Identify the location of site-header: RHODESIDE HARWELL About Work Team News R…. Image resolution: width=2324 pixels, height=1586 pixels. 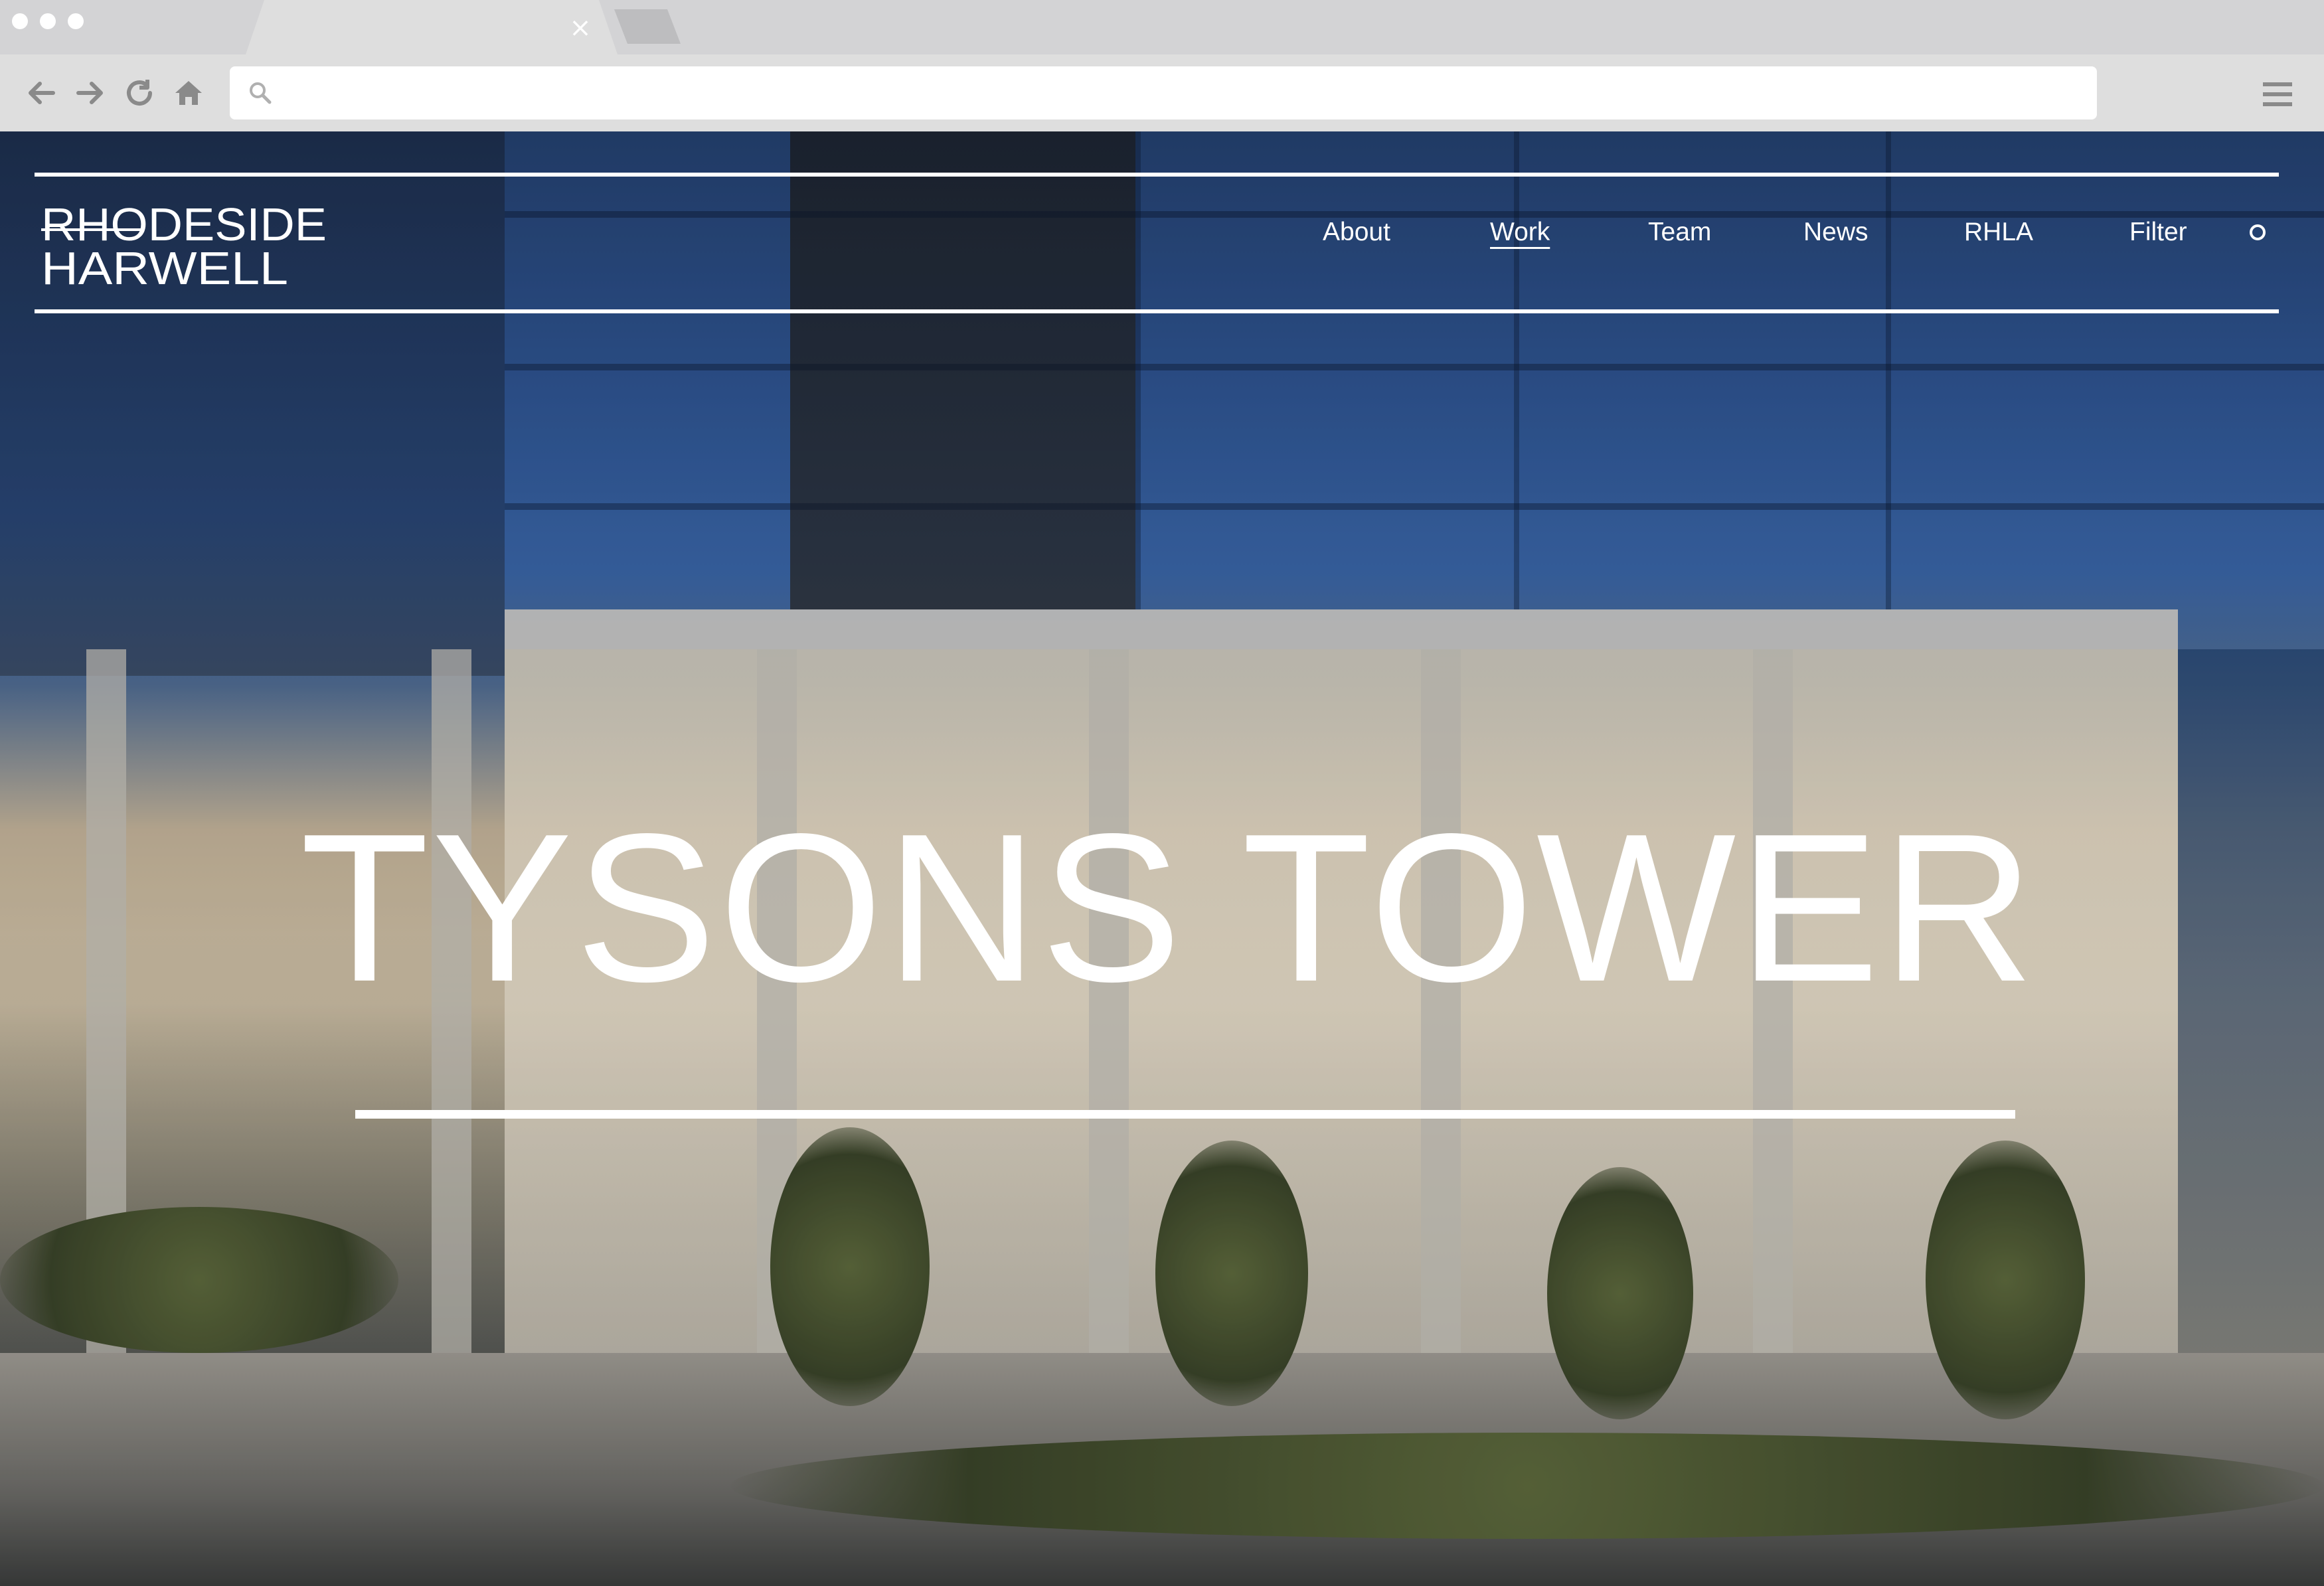
(1157, 243).